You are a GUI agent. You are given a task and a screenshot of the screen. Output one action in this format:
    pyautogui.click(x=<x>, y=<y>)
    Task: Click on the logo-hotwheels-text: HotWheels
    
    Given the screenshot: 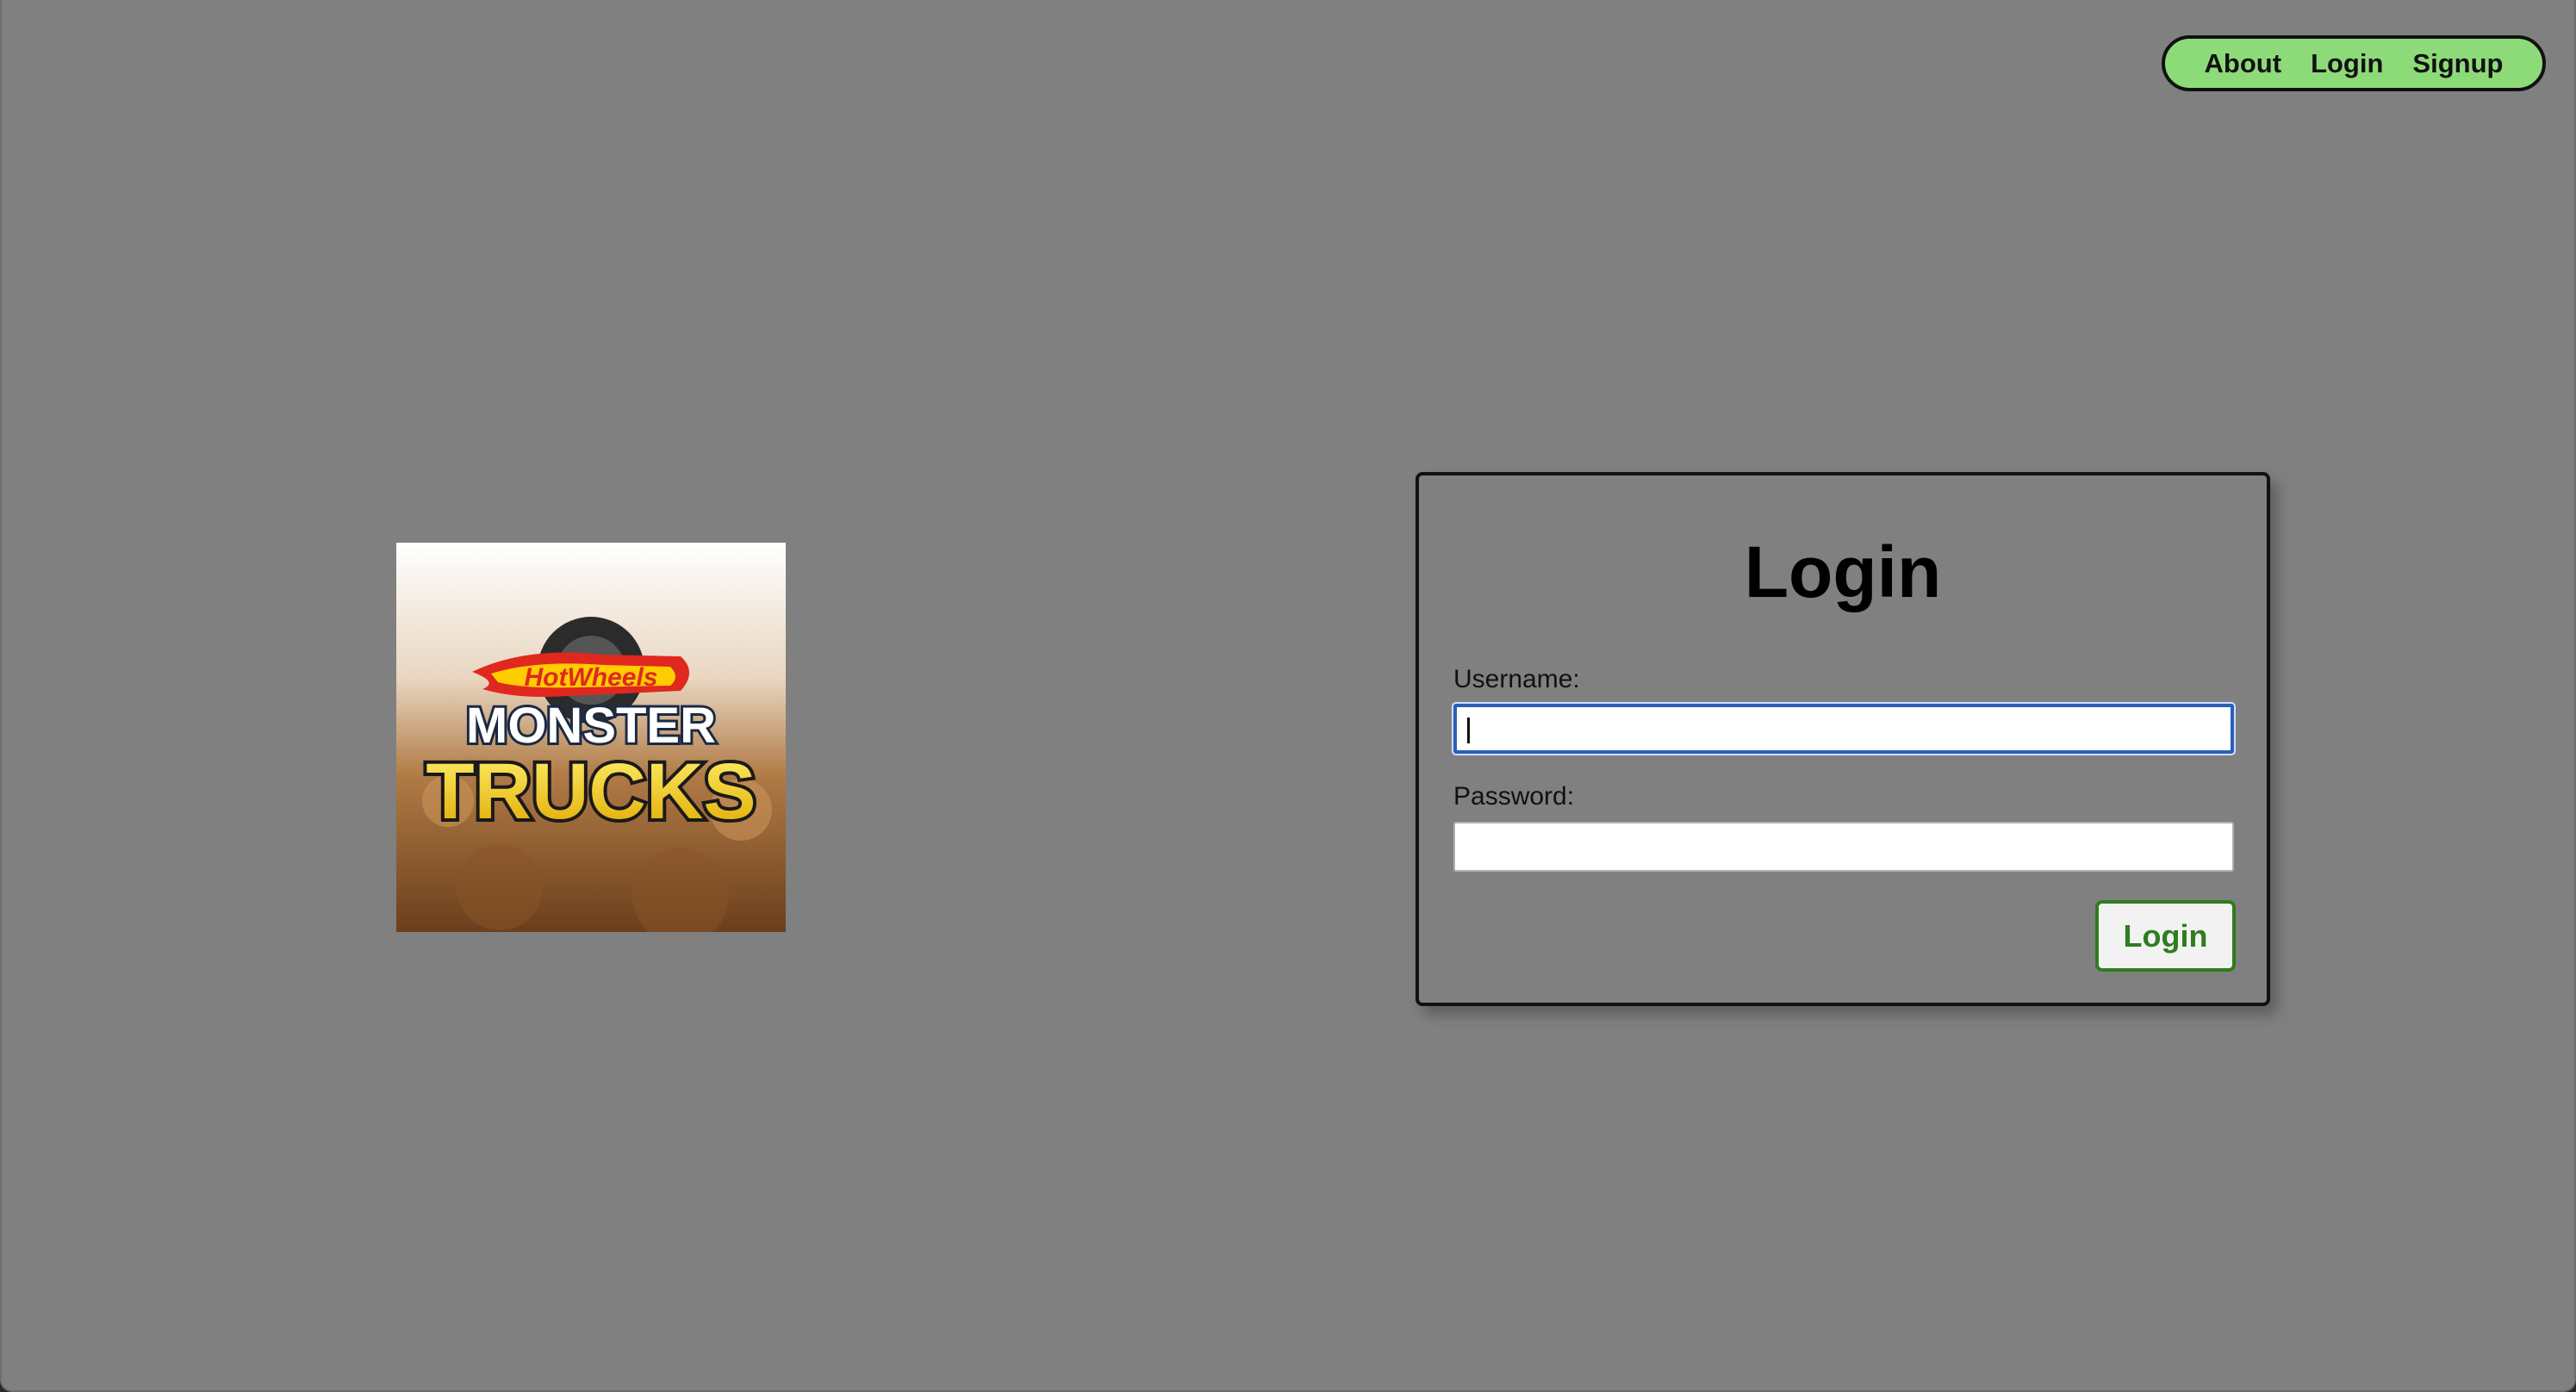 What is the action you would take?
    pyautogui.click(x=591, y=677)
    